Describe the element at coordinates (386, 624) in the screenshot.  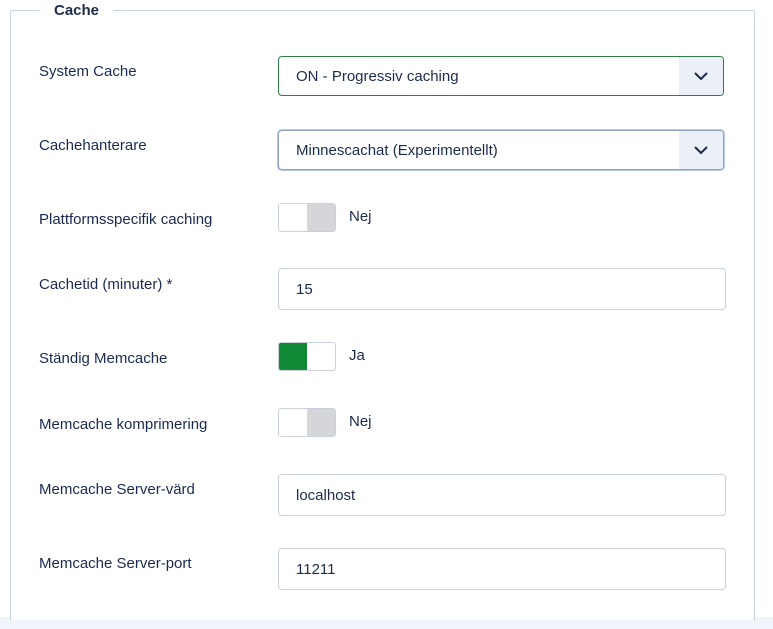
I see `page-background-strip` at that location.